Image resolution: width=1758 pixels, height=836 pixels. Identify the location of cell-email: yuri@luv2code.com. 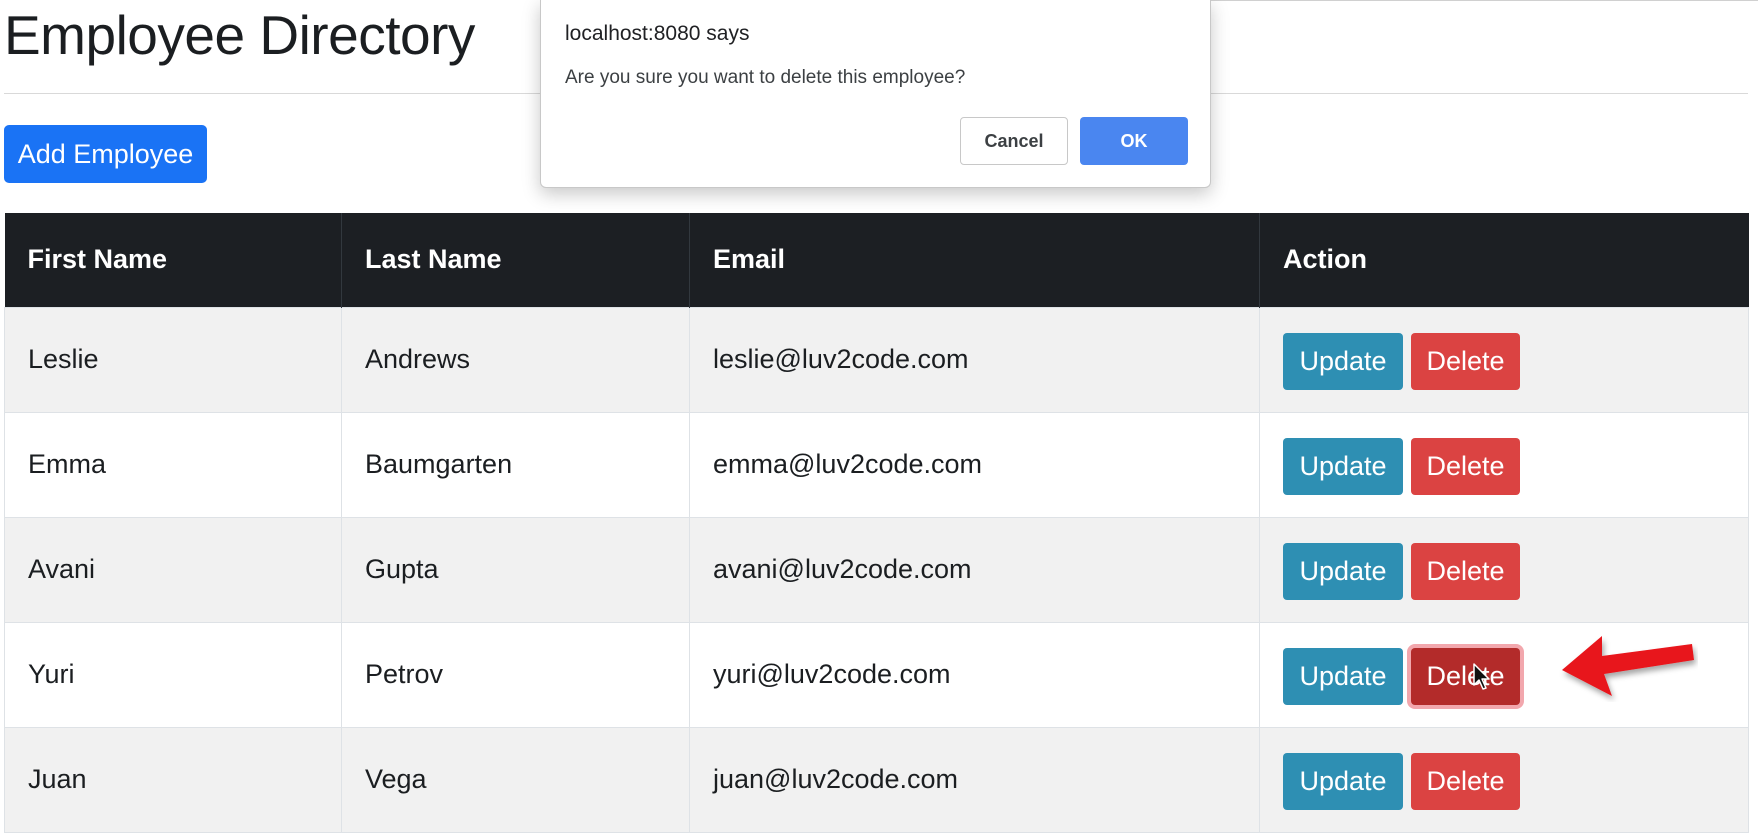
(974, 674).